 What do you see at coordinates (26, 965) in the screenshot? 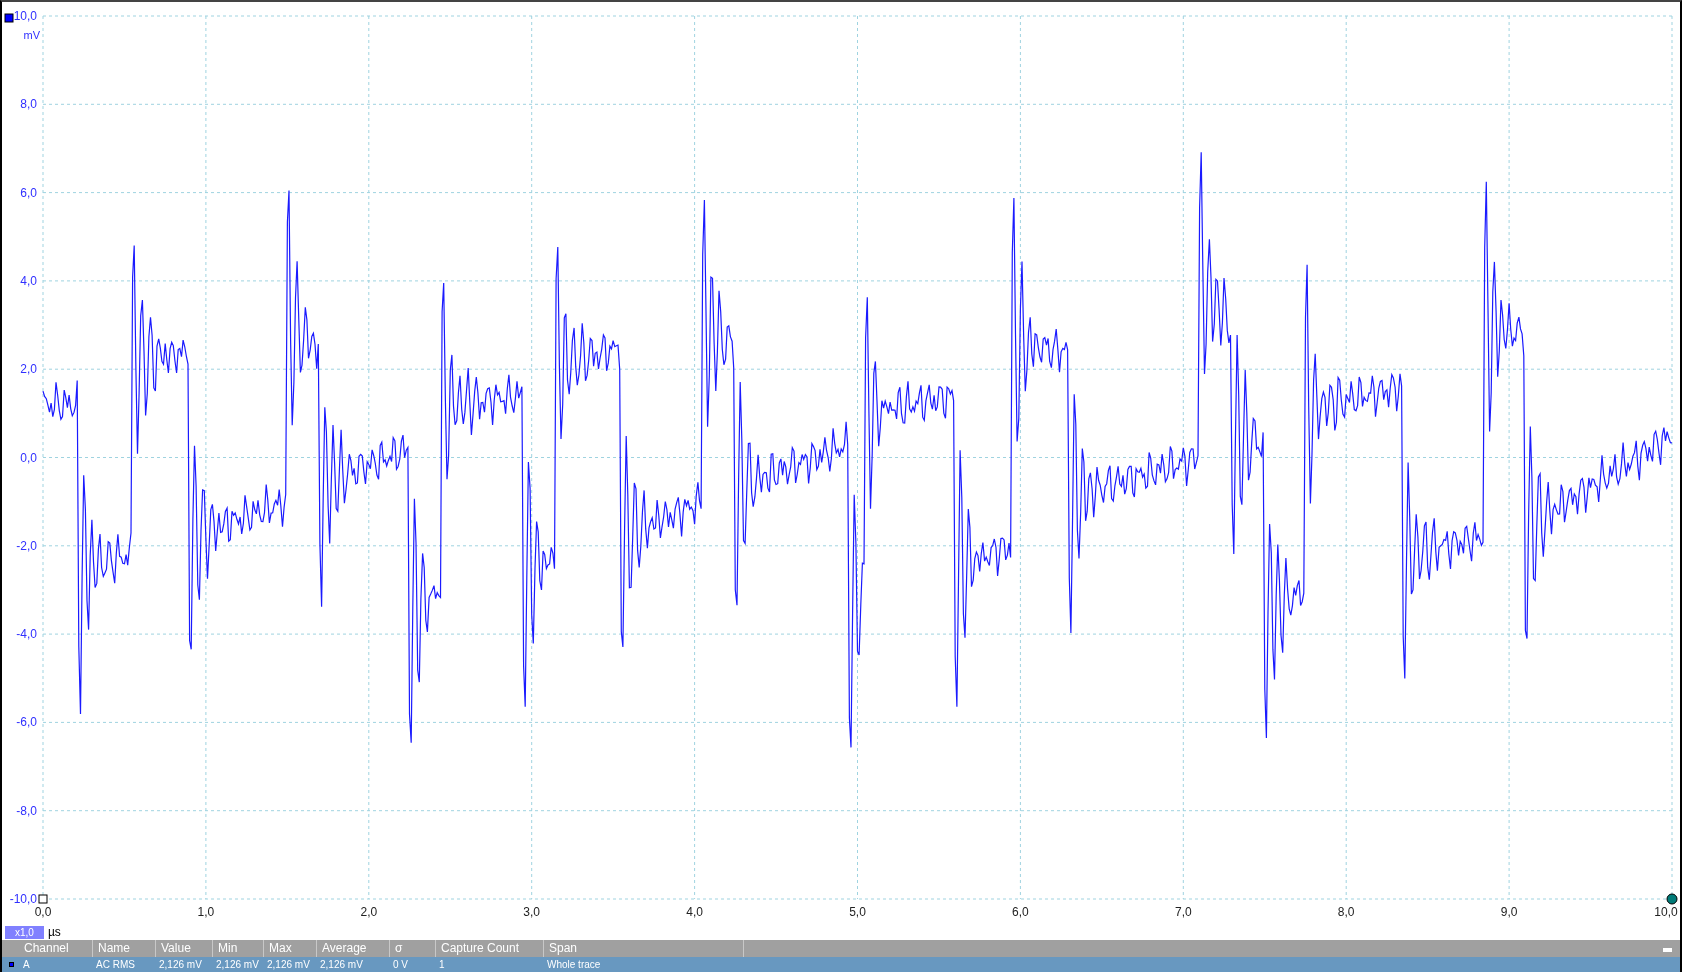
I see `table-cell-text: A` at bounding box center [26, 965].